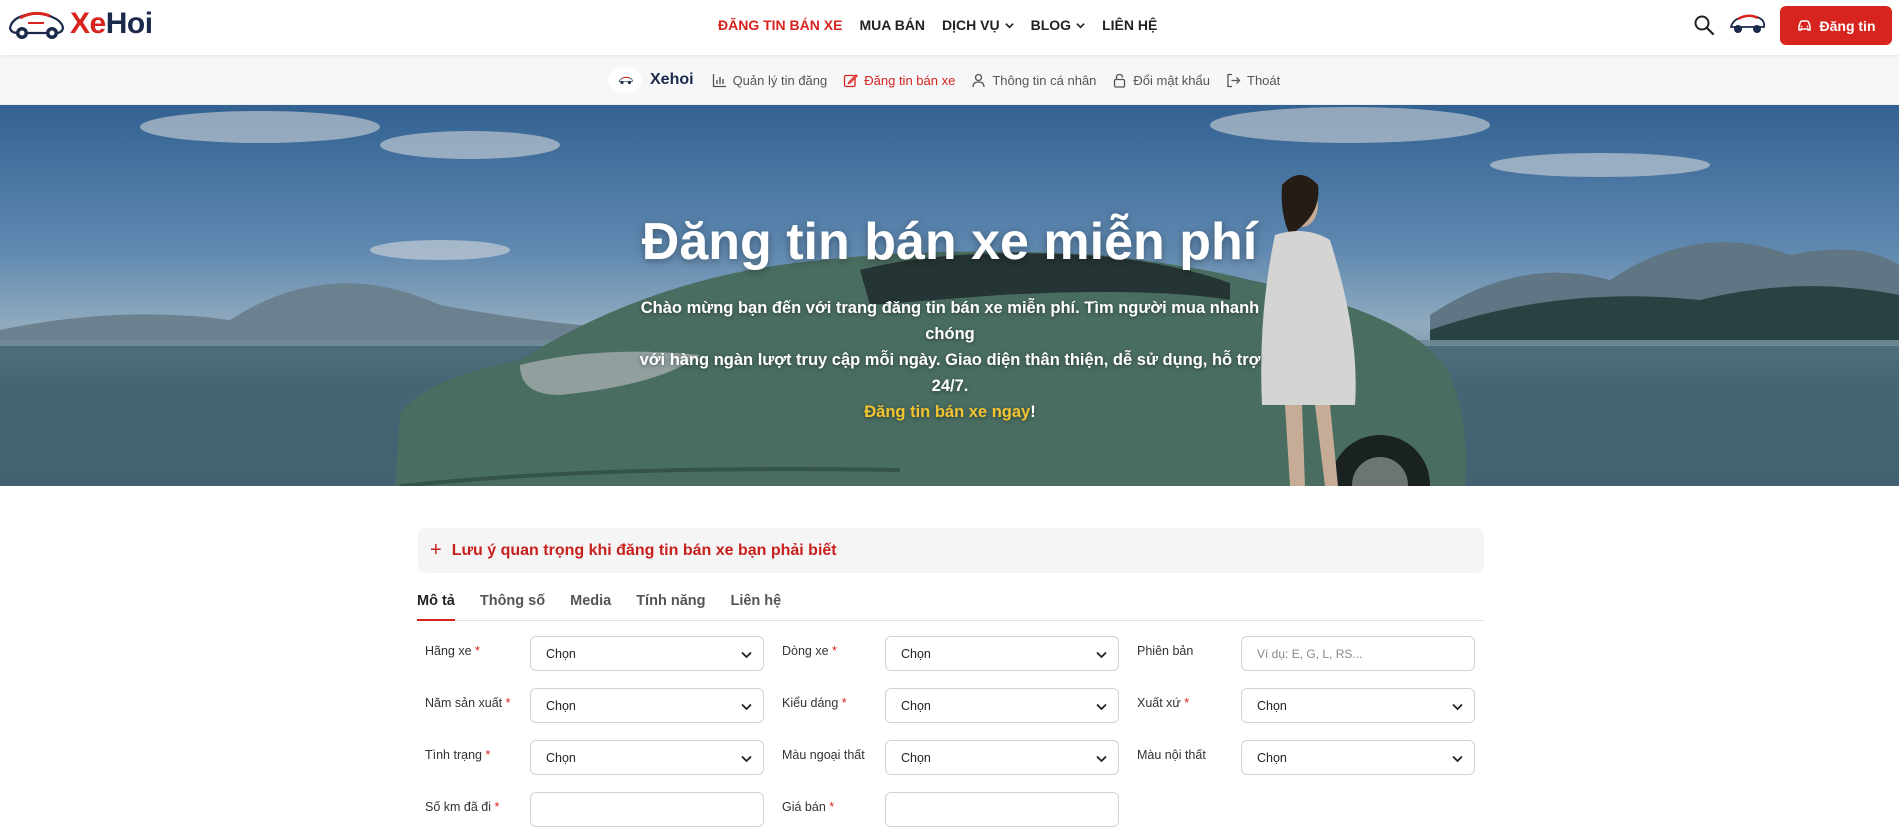 The image size is (1899, 839). I want to click on field-label: Hãng xe *, so click(452, 651).